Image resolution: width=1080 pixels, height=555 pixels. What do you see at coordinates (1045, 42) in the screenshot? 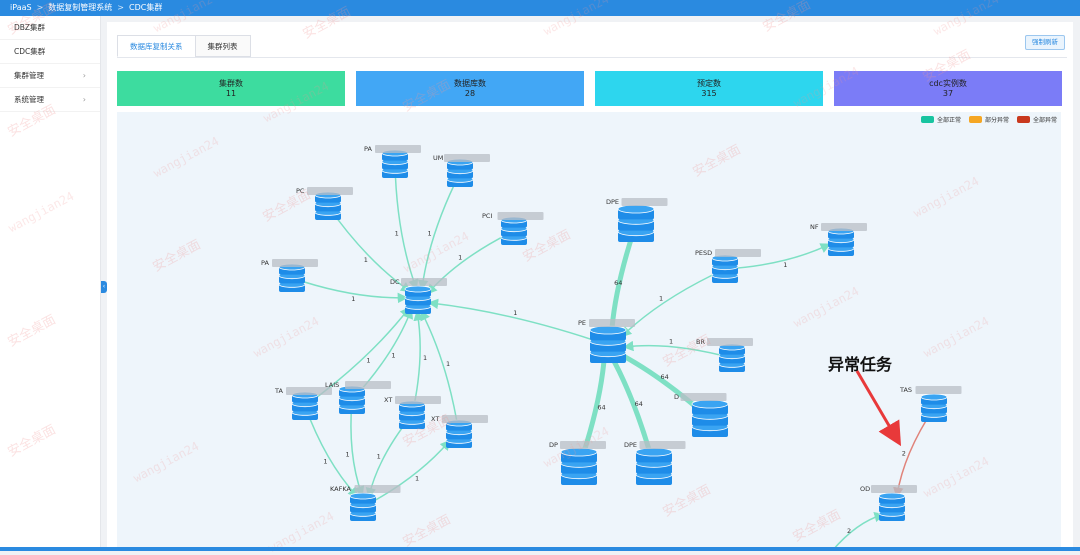
I see `force-refresh-button: 强制刷新` at bounding box center [1045, 42].